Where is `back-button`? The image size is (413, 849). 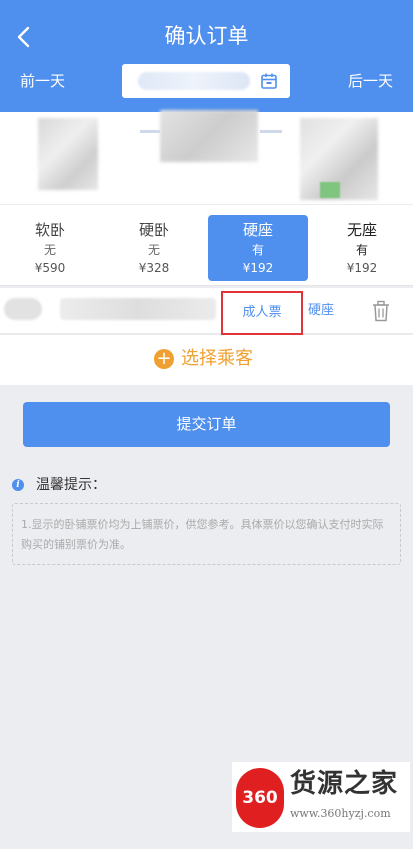
back-button is located at coordinates (23, 37).